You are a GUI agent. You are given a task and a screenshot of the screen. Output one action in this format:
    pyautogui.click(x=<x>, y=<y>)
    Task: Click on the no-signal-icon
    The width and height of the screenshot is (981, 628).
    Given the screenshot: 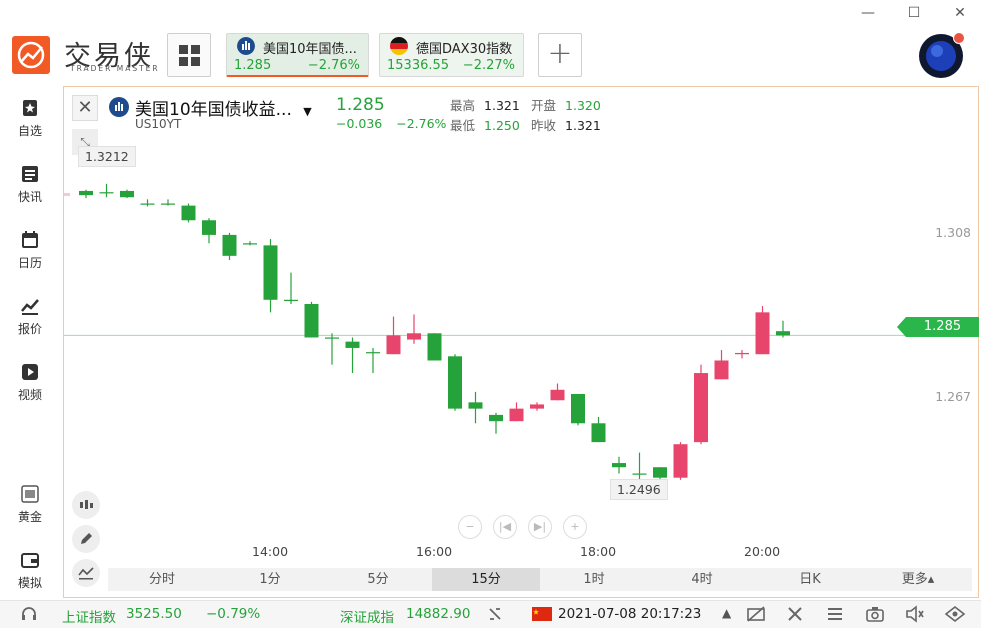 What is the action you would take?
    pyautogui.click(x=756, y=616)
    